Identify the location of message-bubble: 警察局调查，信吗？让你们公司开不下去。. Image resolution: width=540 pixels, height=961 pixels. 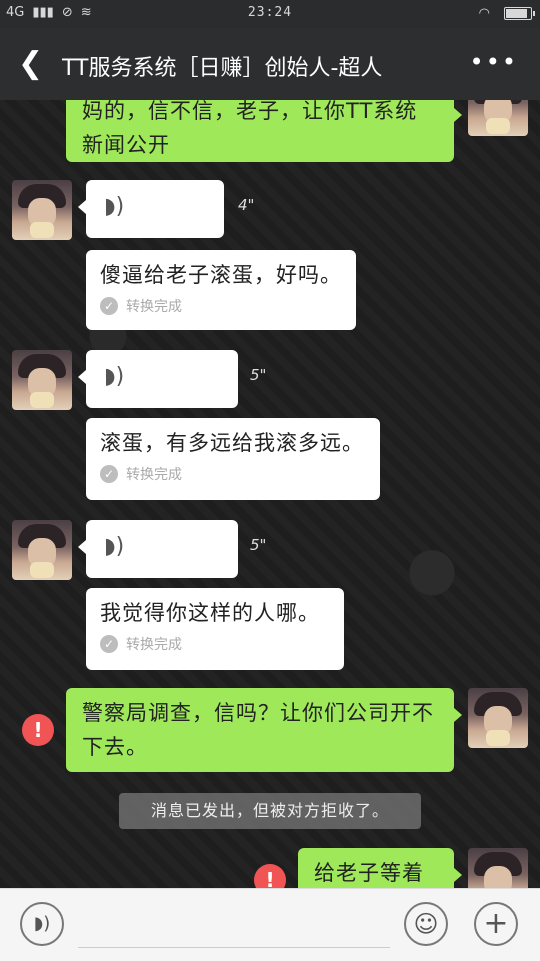
(264, 730).